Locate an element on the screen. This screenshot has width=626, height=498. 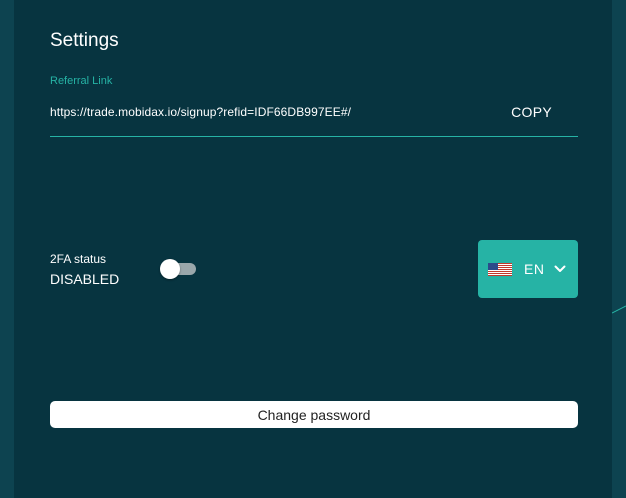
chevron-down-icon is located at coordinates (560, 268).